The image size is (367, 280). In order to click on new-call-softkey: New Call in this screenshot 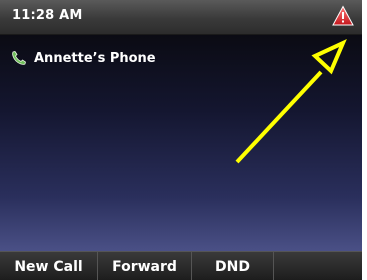, I will do `click(49, 266)`.